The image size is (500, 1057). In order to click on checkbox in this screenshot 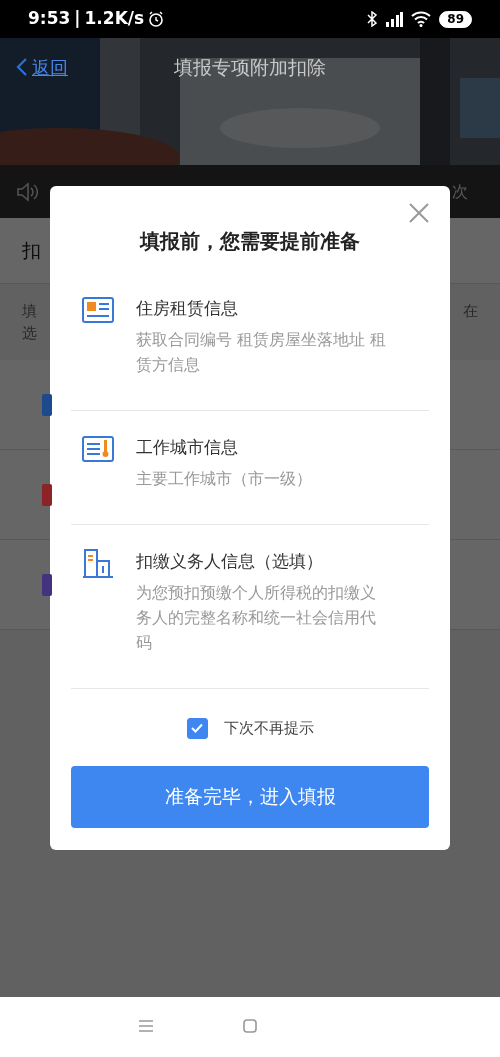, I will do `click(197, 728)`.